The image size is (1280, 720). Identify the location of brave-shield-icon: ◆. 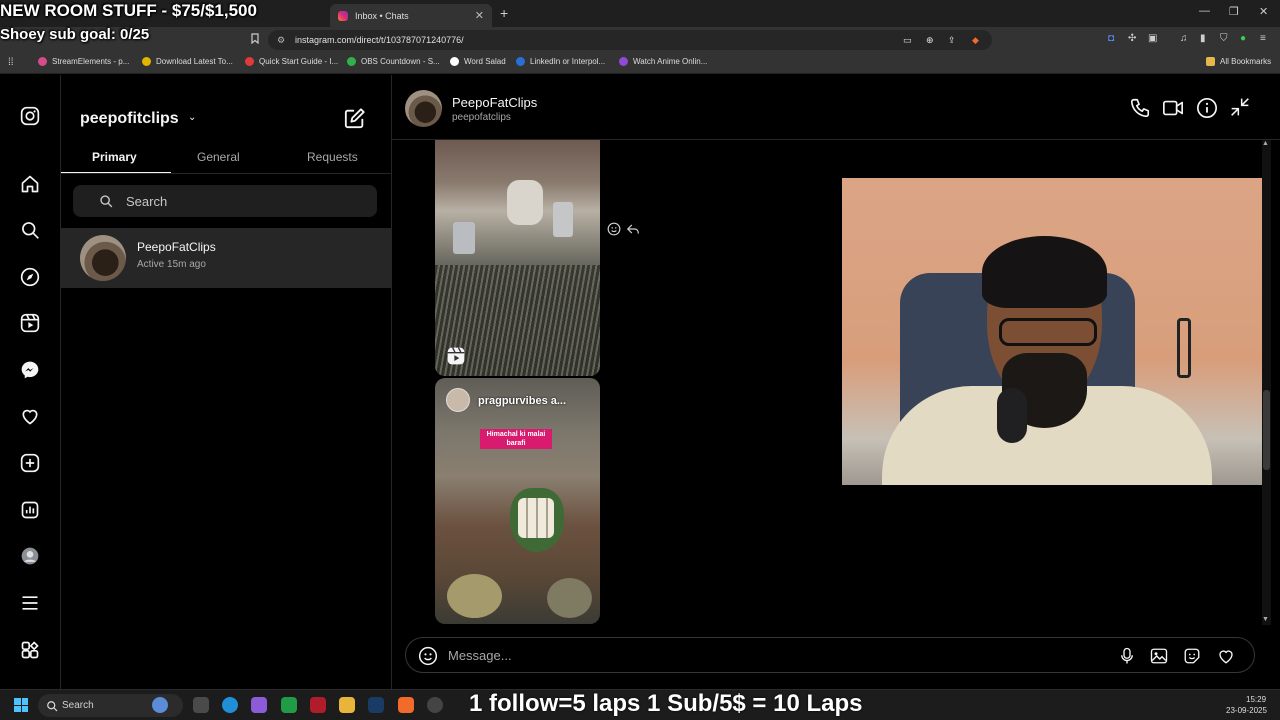
(975, 40).